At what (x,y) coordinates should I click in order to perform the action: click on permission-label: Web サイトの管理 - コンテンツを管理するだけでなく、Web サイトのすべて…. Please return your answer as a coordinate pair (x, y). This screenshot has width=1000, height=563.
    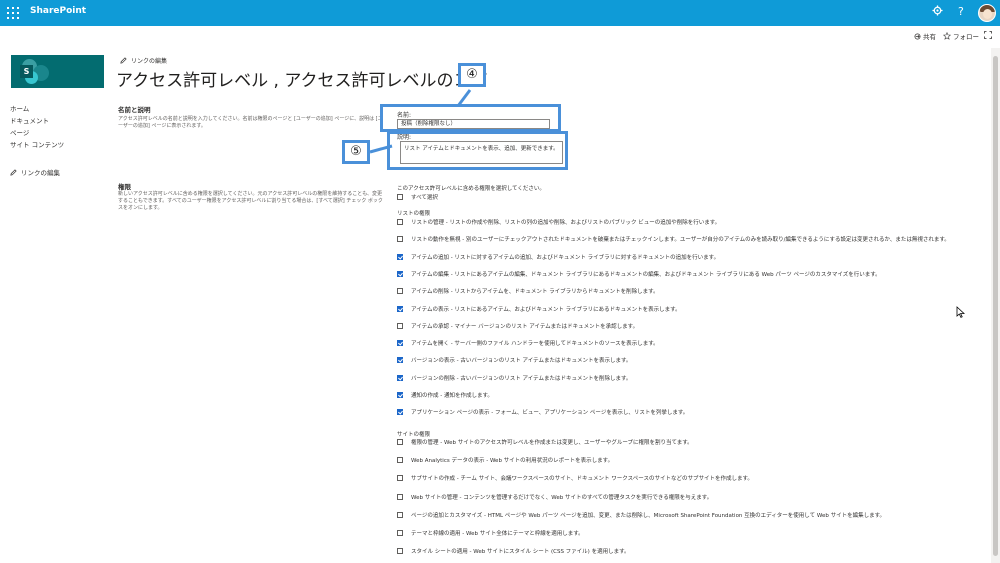
    Looking at the image, I should click on (562, 497).